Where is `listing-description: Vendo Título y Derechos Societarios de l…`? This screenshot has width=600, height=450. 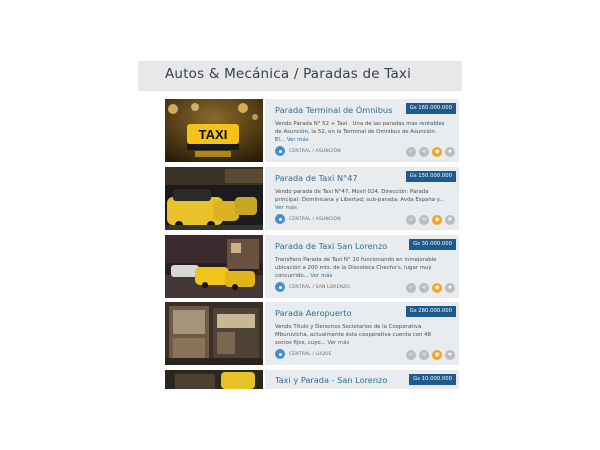 listing-description: Vendo Título y Derechos Societarios de l… is located at coordinates (361, 335).